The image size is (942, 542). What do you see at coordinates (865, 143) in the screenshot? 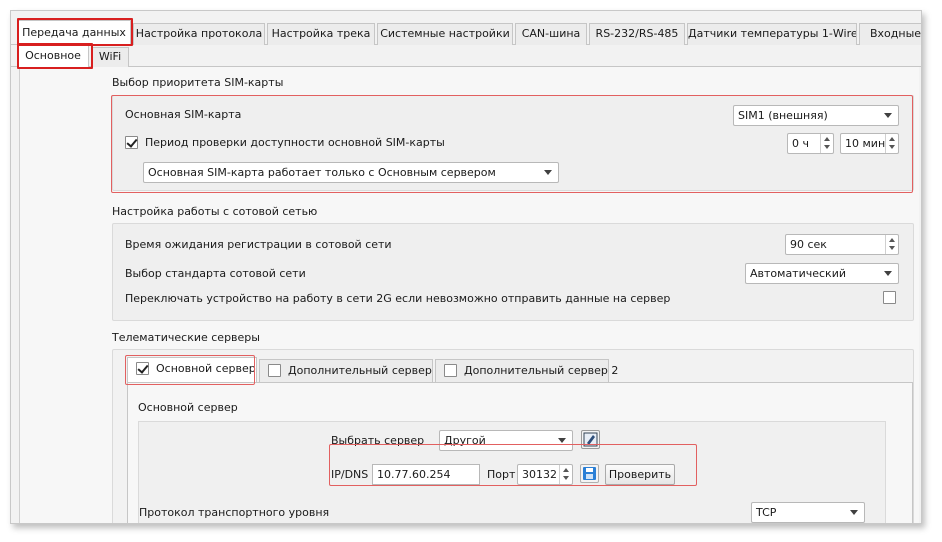
I see `minutes-value: 10 мин` at bounding box center [865, 143].